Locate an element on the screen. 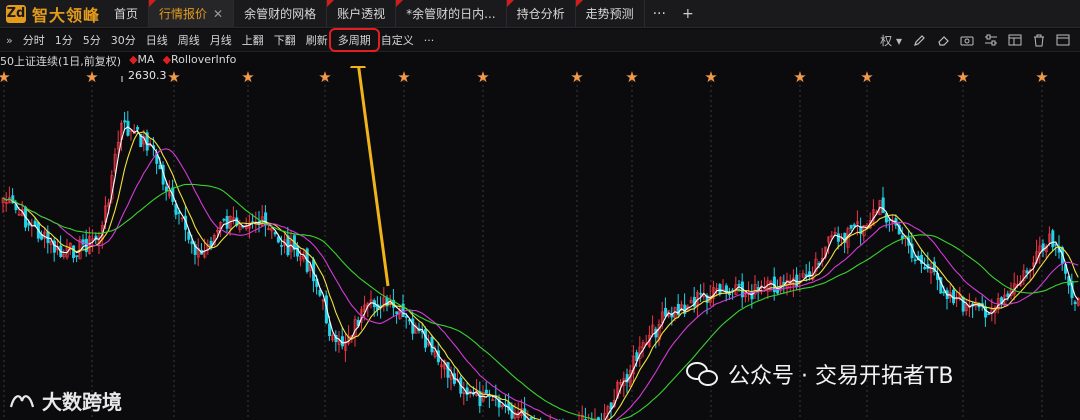 The image size is (1080, 420). arrow-head-icon is located at coordinates (358, 67).